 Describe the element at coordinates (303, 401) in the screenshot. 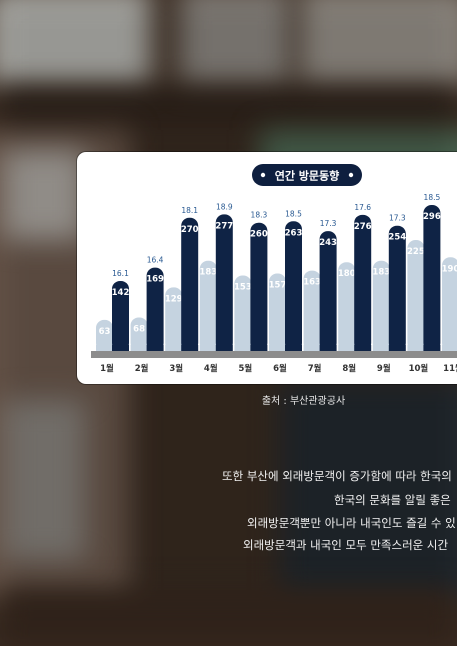

I see `source-caption: 출처 : 부산관광공사` at that location.